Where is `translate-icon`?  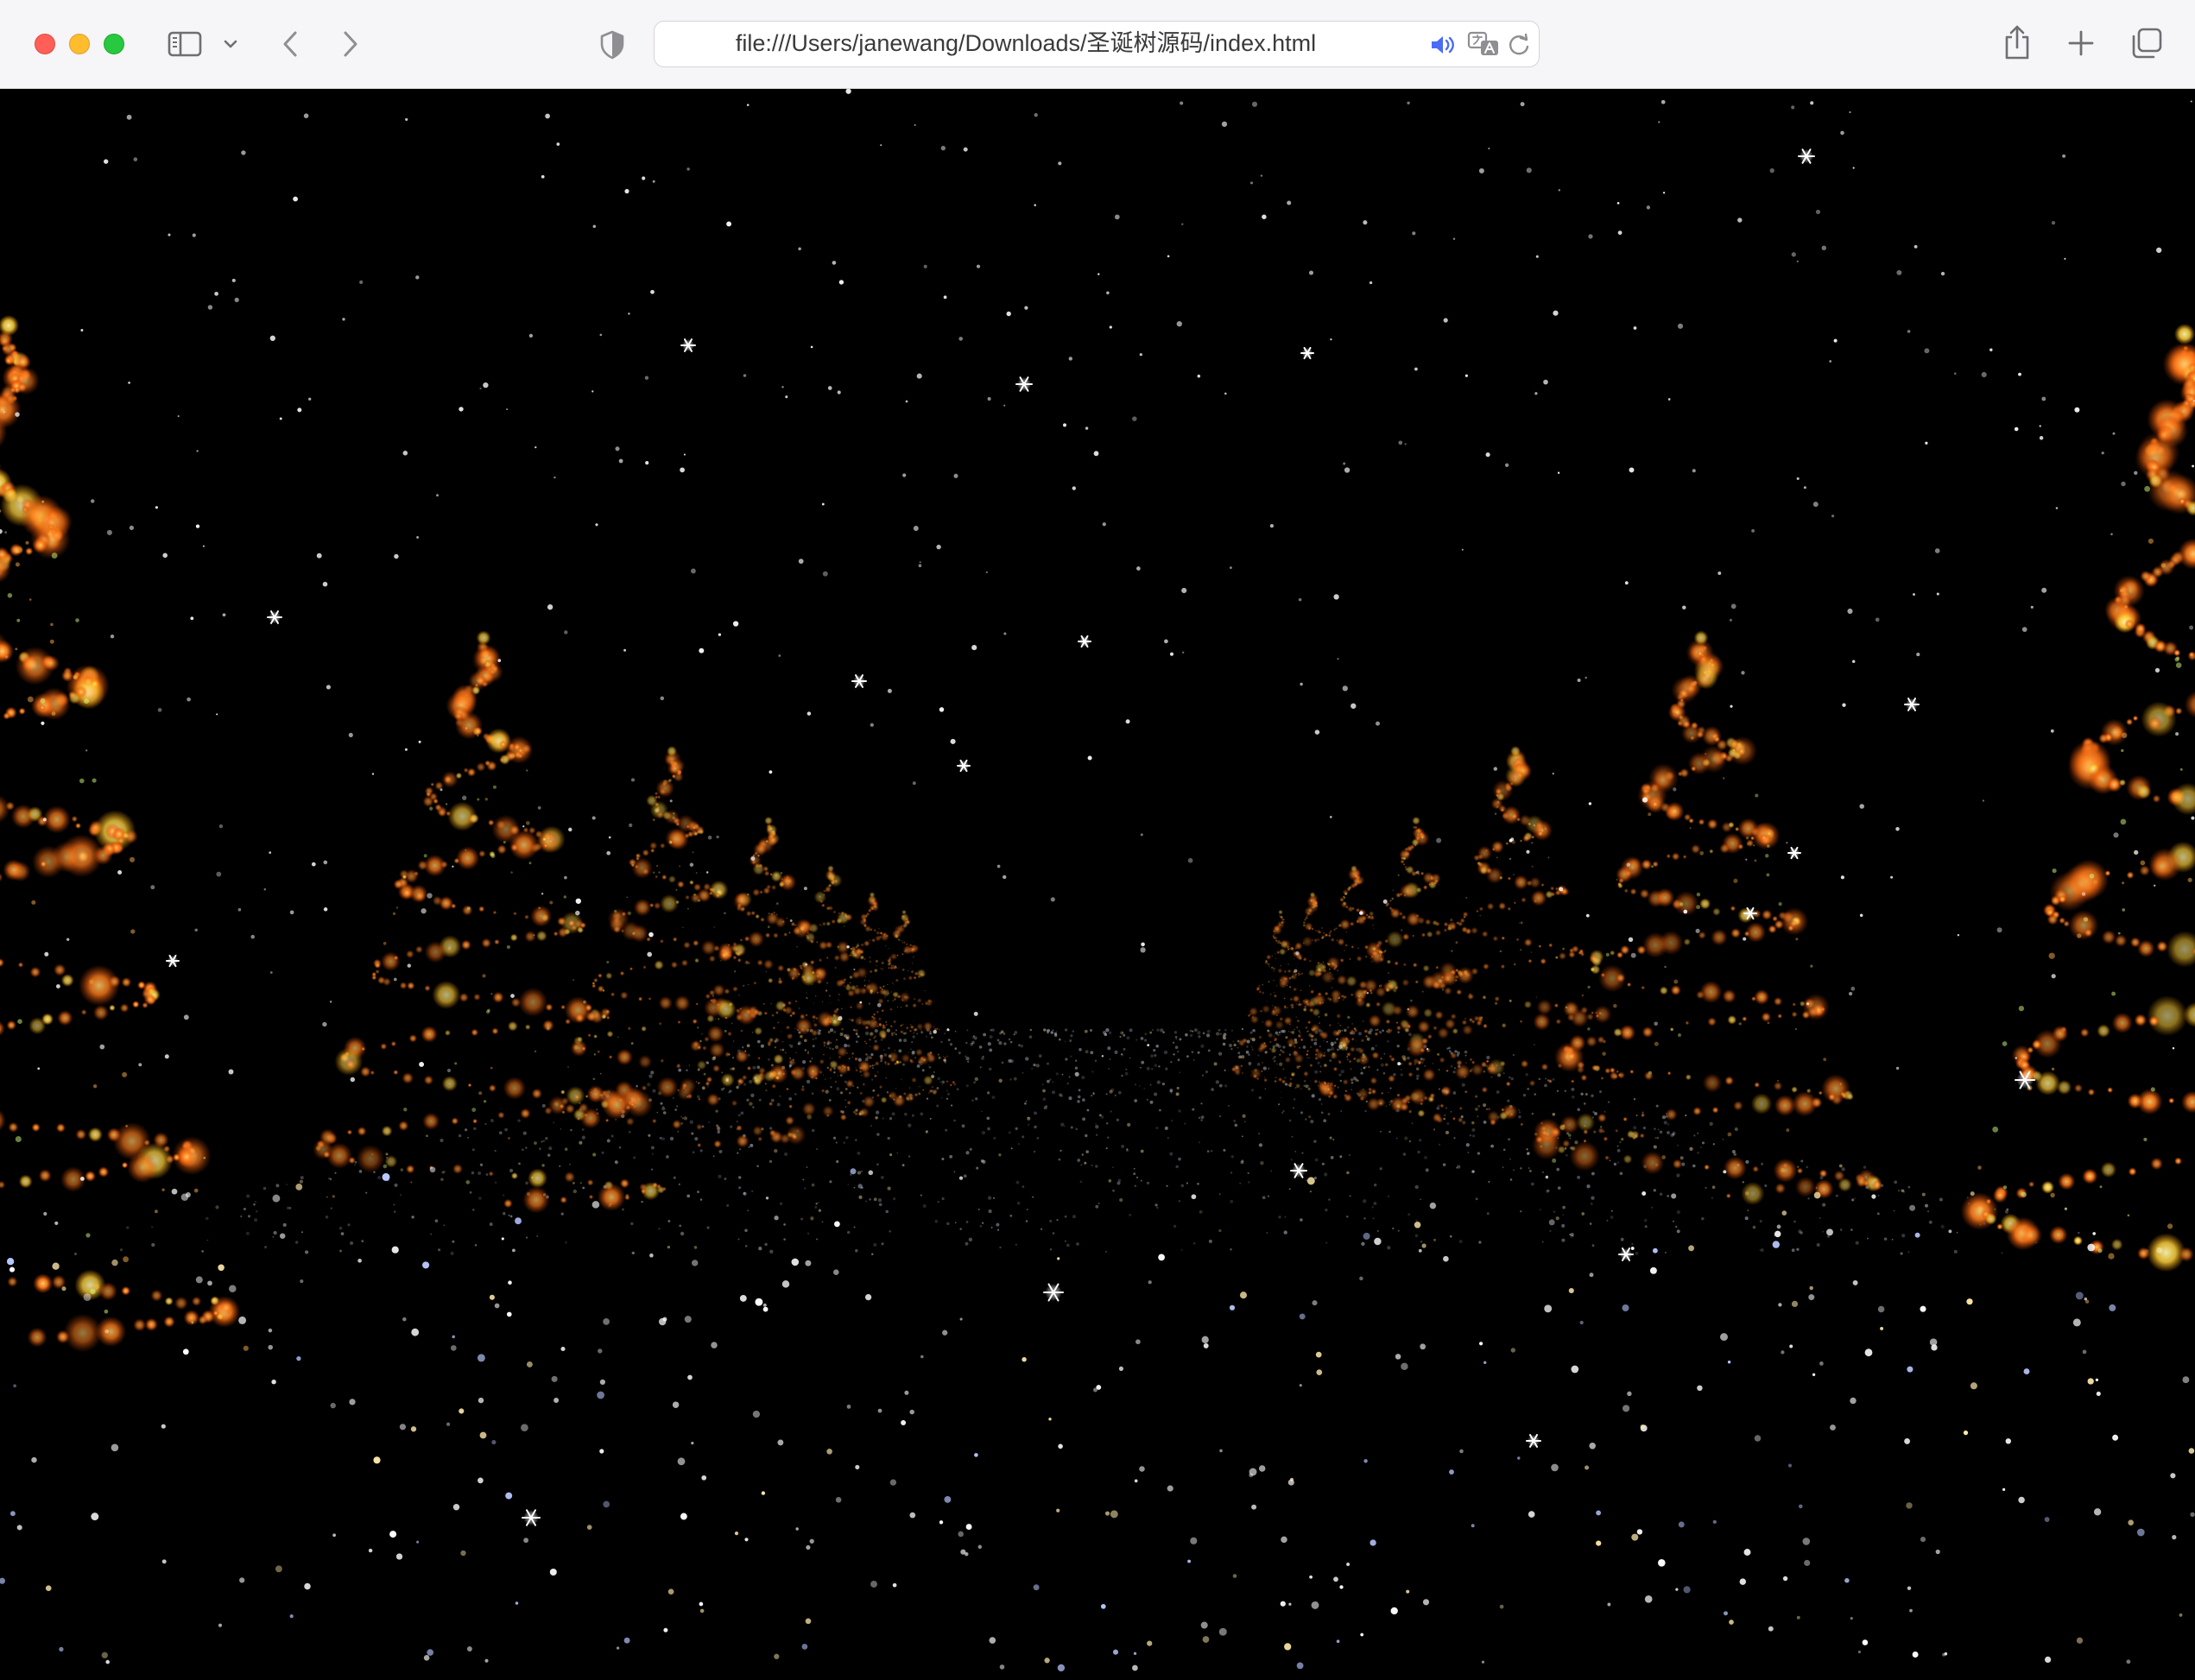 translate-icon is located at coordinates (1484, 44).